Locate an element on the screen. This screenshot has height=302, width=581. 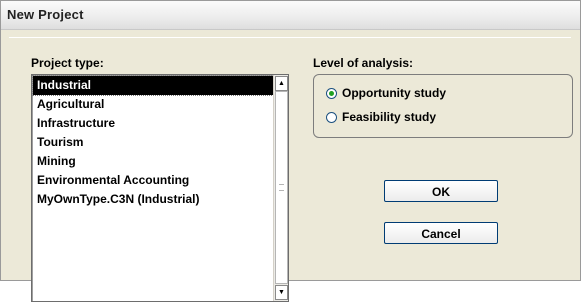
list-item-tourism: Tourism is located at coordinates (153, 142).